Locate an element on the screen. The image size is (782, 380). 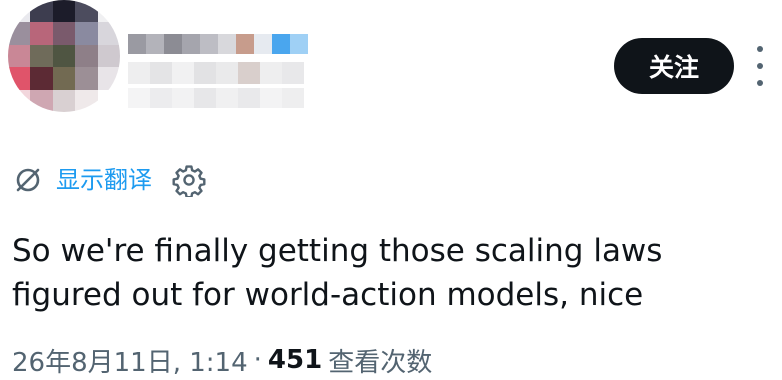
more-icon is located at coordinates (760, 66).